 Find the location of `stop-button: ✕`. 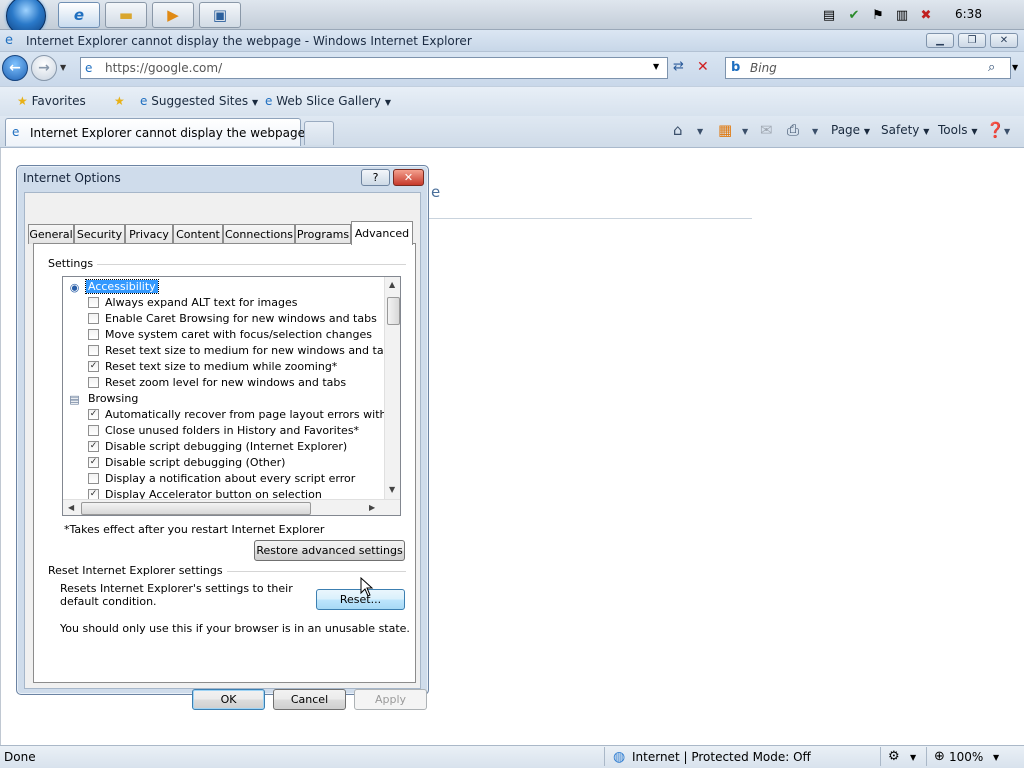

stop-button: ✕ is located at coordinates (706, 68).